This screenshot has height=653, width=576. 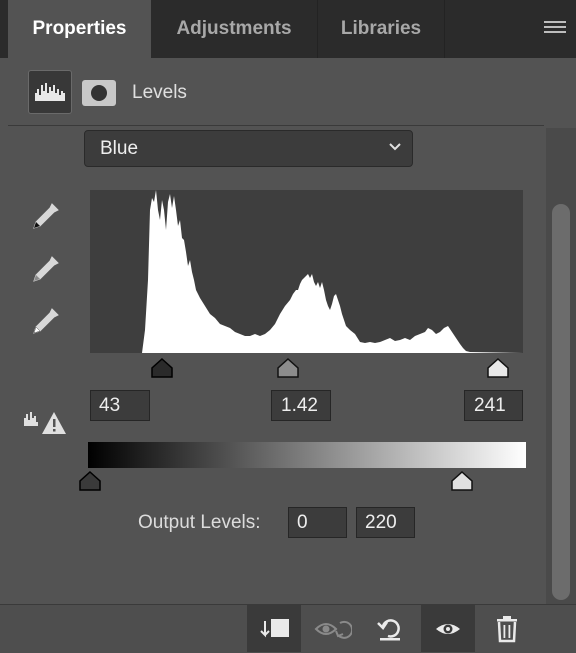 I want to click on tab-label: Libraries, so click(x=381, y=28).